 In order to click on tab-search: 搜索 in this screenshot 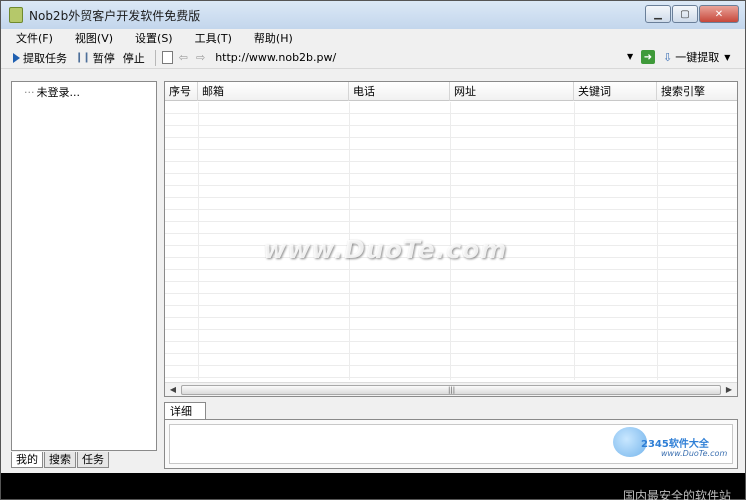, I will do `click(60, 460)`.